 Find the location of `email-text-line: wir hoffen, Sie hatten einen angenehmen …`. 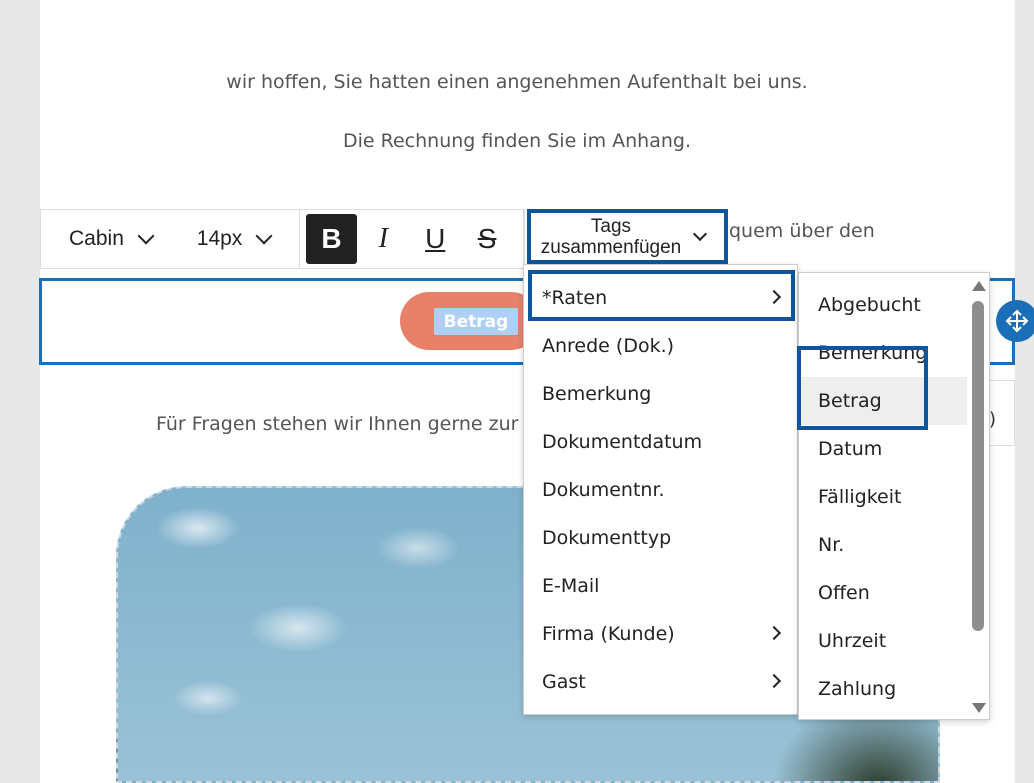

email-text-line: wir hoffen, Sie hatten einen angenehmen … is located at coordinates (517, 82).